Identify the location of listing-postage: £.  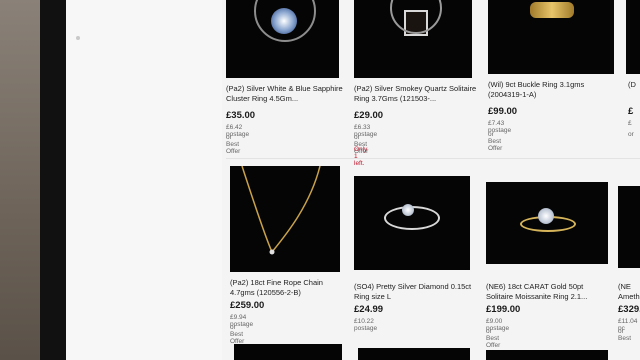
(630, 123).